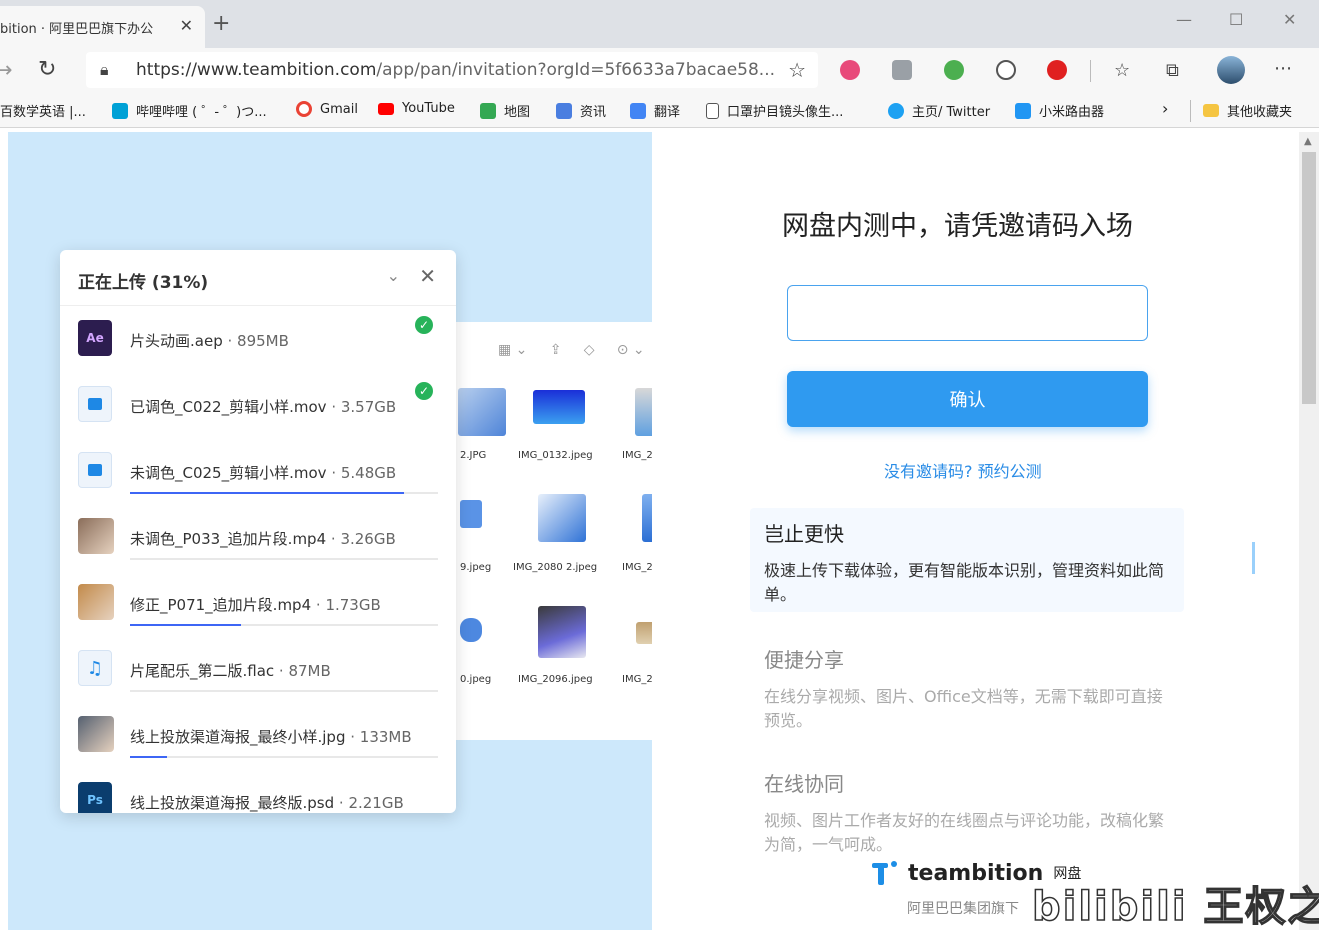  I want to click on more-options-icon: ⊙ ⌄, so click(631, 350).